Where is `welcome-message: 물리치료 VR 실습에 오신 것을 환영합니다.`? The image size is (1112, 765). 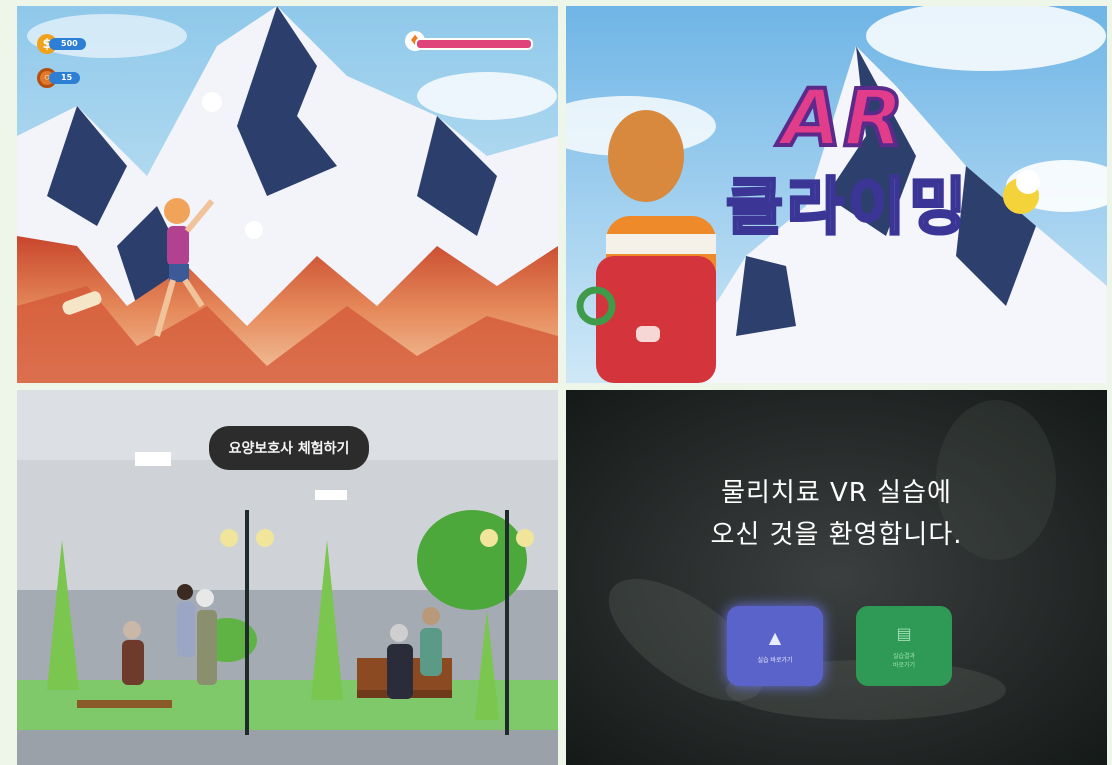 welcome-message: 물리치료 VR 실습에 오신 것을 환영합니다. is located at coordinates (836, 514).